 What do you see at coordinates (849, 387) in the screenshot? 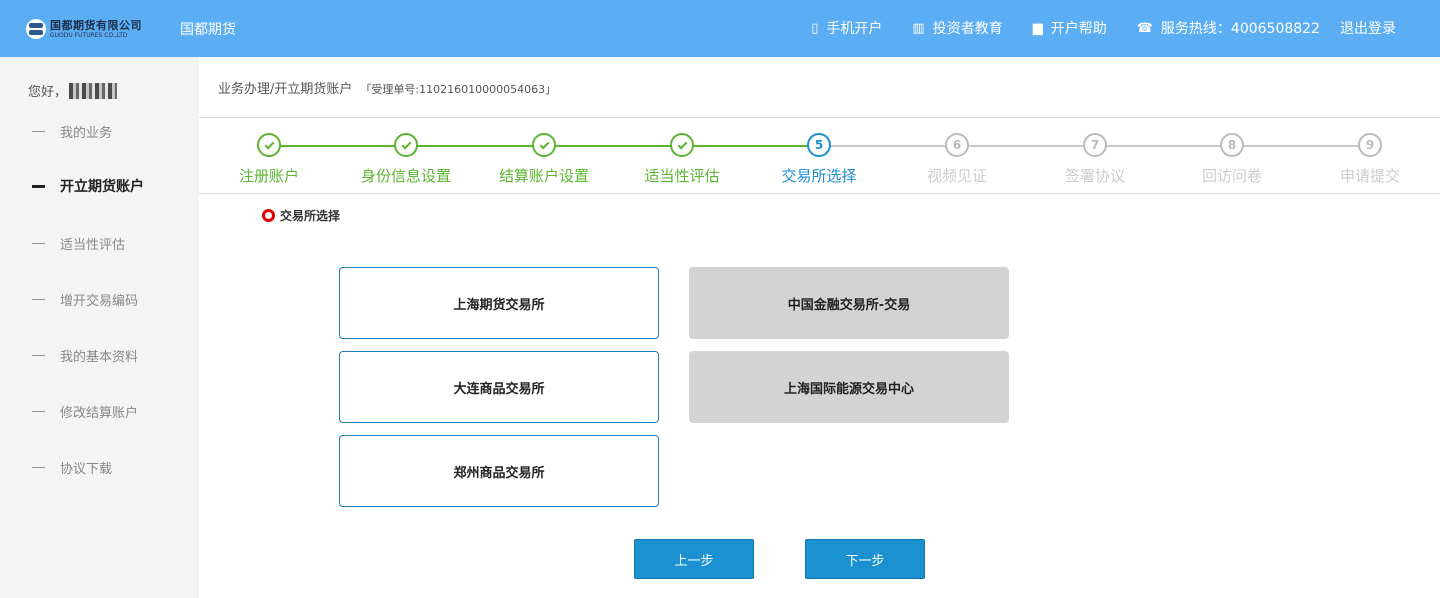
I see `exchange-ine: 上海国际能源交易中心` at bounding box center [849, 387].